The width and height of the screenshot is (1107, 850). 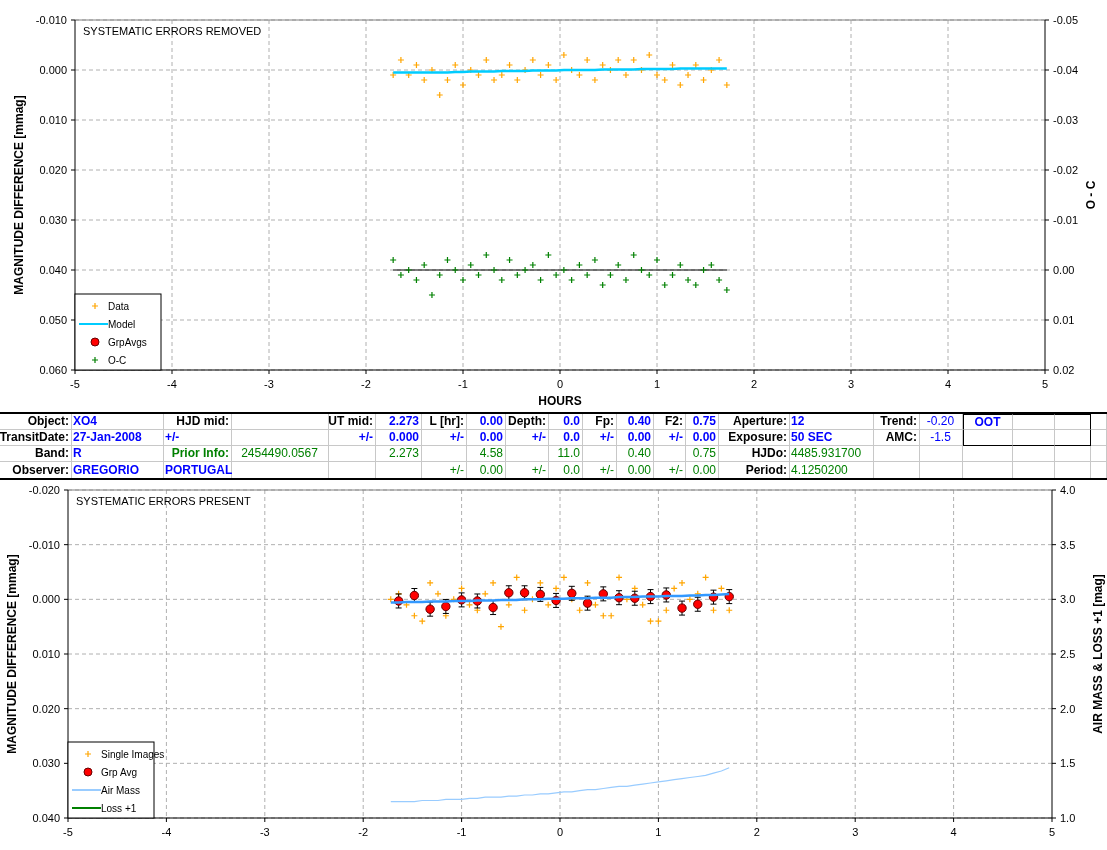 I want to click on field-label: F2:, so click(x=670, y=422).